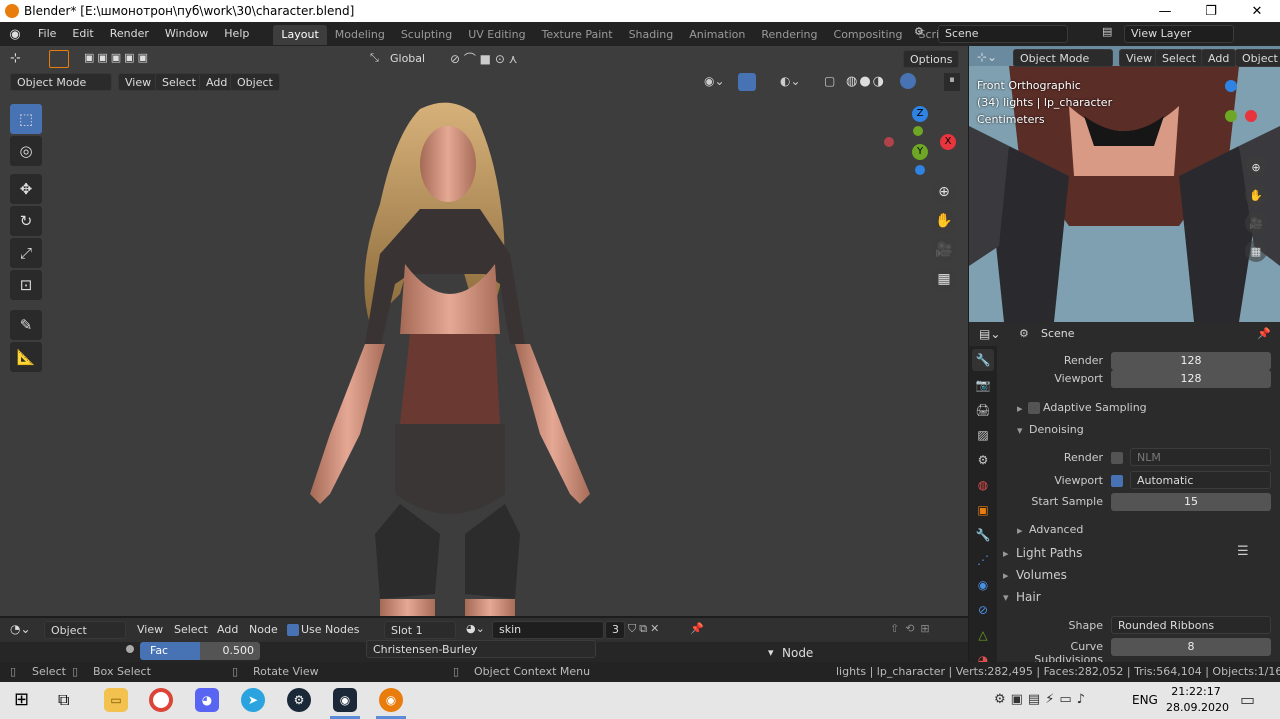  What do you see at coordinates (983, 560) in the screenshot?
I see `particles-tab-icon: ⋰` at bounding box center [983, 560].